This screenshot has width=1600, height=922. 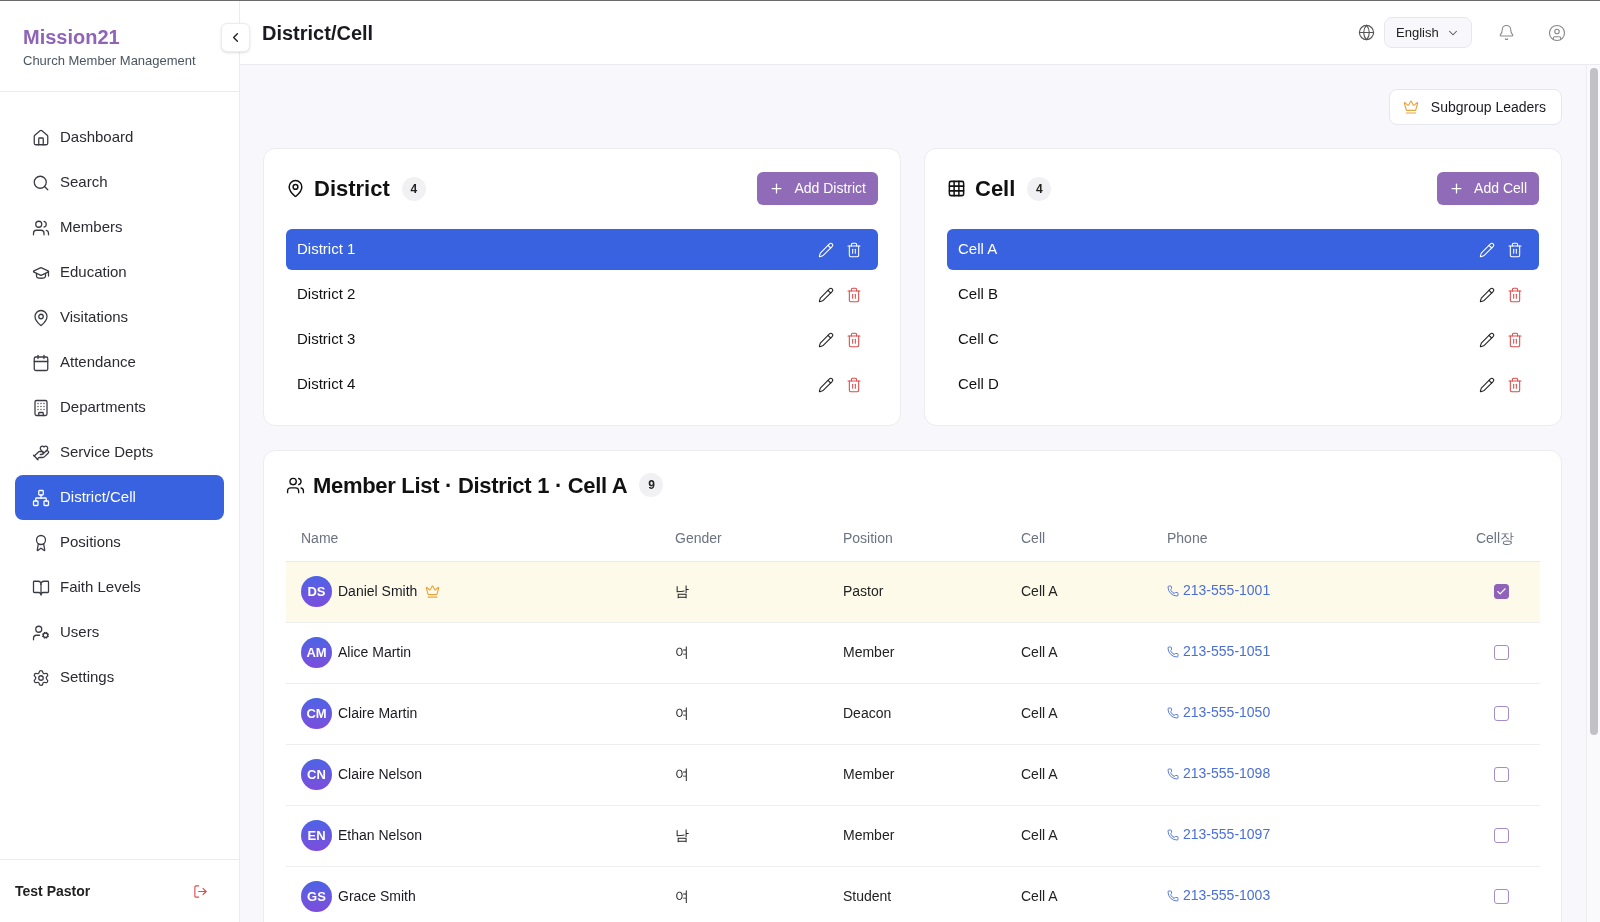 What do you see at coordinates (119, 272) in the screenshot?
I see `nav-item: Education` at bounding box center [119, 272].